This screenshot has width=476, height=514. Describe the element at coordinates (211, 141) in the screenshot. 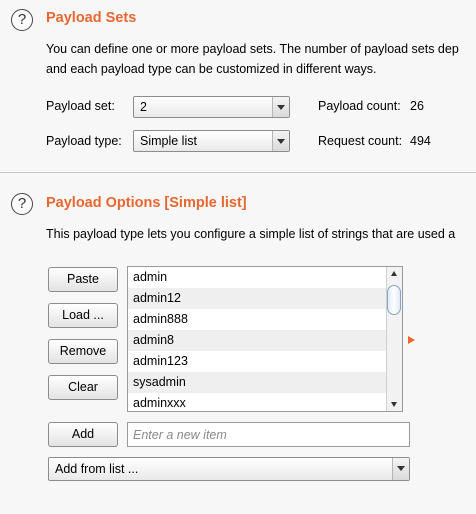

I see `payload-type-dropdown: Simple list` at that location.